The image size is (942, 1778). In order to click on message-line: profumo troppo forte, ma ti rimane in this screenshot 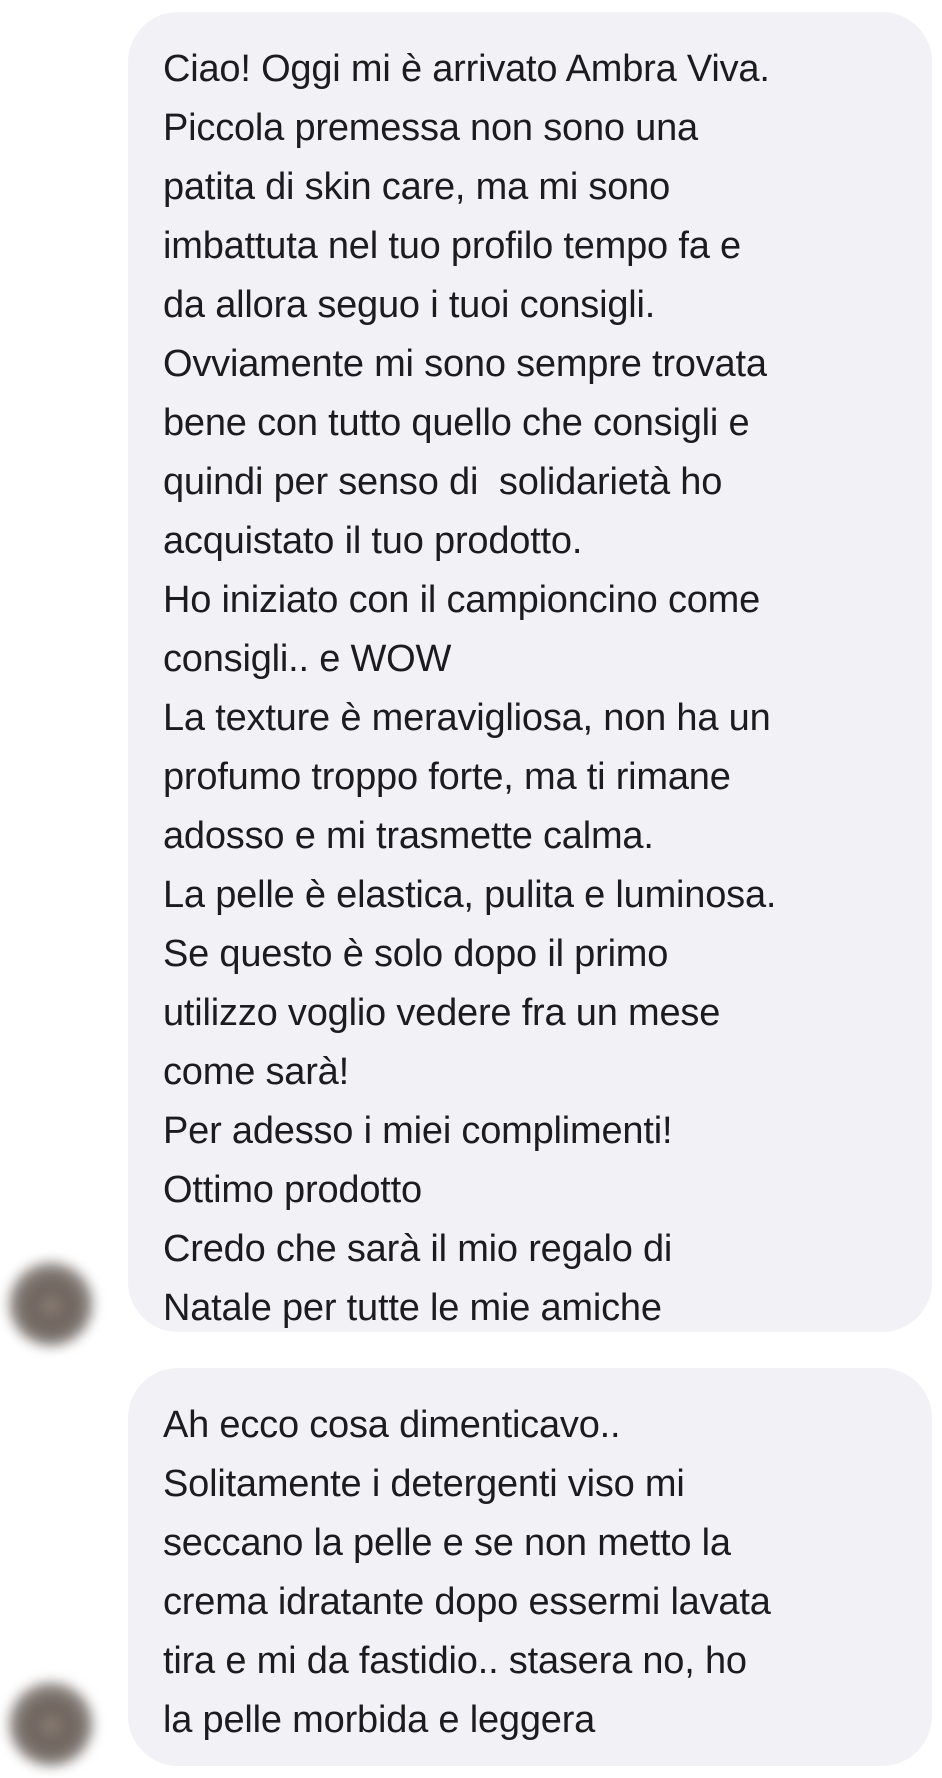, I will do `click(447, 777)`.